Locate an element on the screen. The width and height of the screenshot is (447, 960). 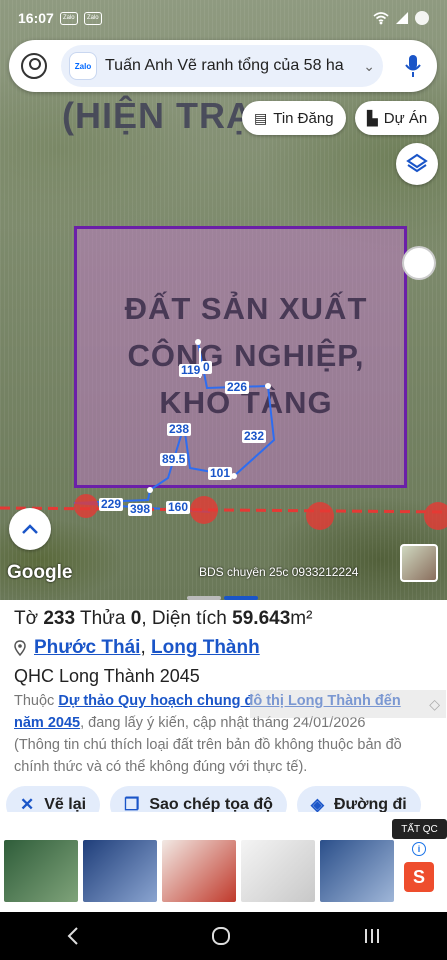
news-chip-label: Tin Đăng is located at coordinates (303, 118).